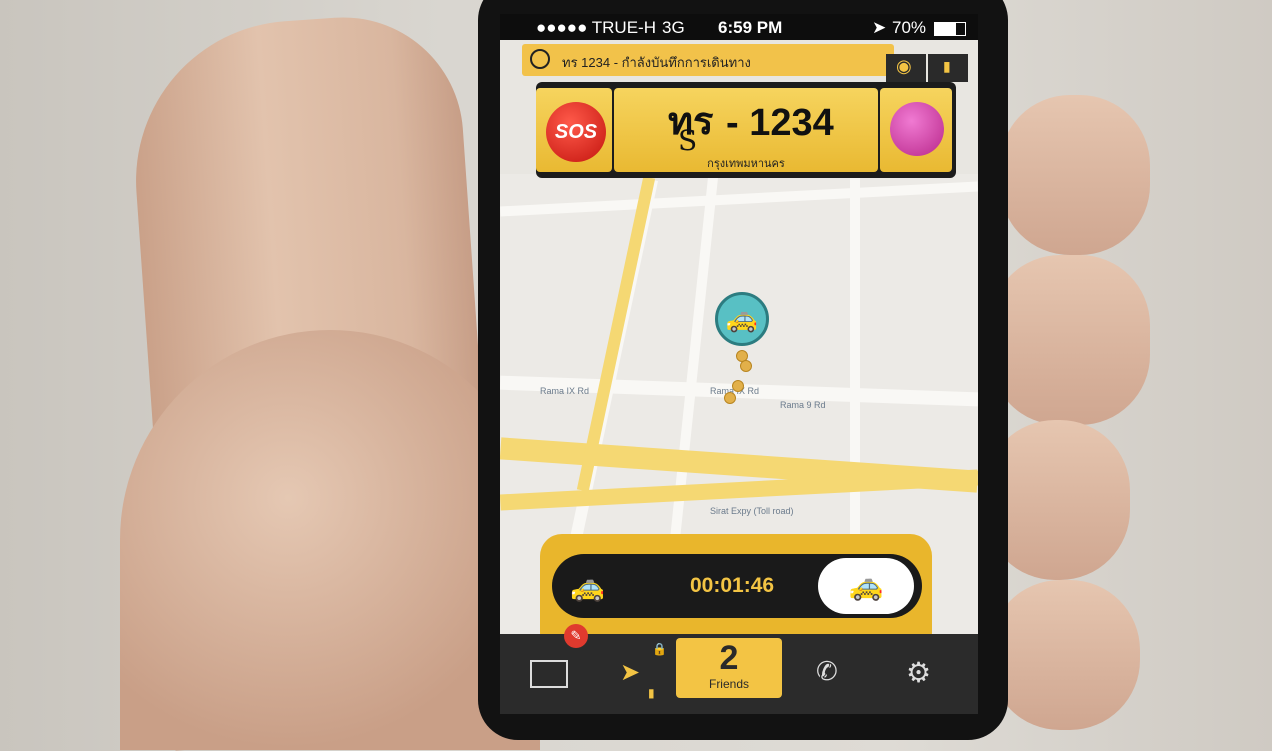  I want to click on trip-timer: 00:01:46, so click(732, 585).